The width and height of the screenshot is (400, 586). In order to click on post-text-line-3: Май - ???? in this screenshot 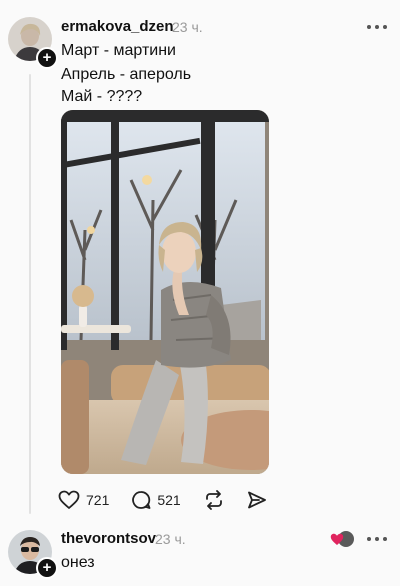, I will do `click(102, 96)`.